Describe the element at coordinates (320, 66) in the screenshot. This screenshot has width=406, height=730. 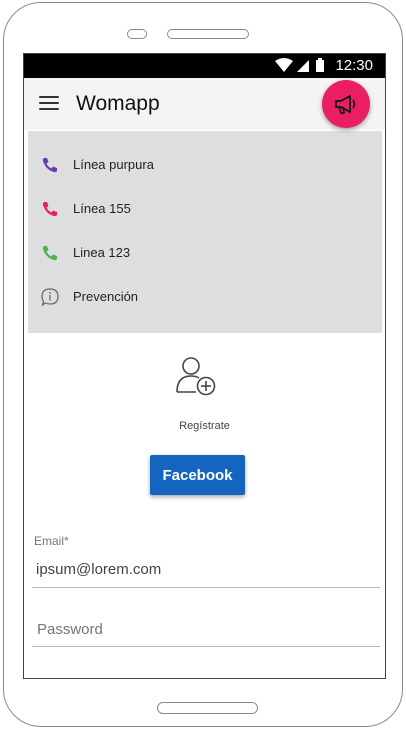
I see `battery-icon` at that location.